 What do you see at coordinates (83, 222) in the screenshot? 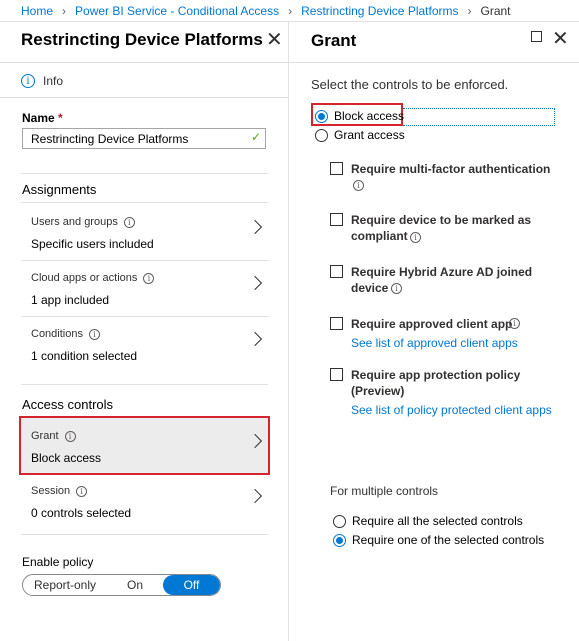
I see `item-label: Users and groups i` at bounding box center [83, 222].